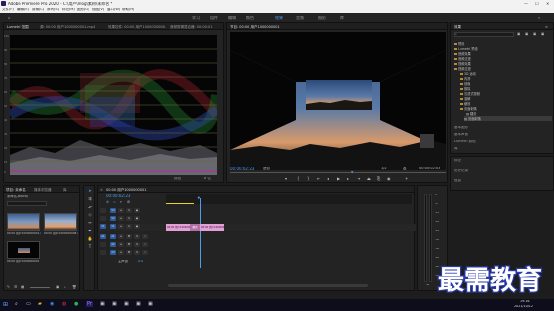  Describe the element at coordinates (461, 171) in the screenshot. I see `panel-history: 历史记录` at that location.